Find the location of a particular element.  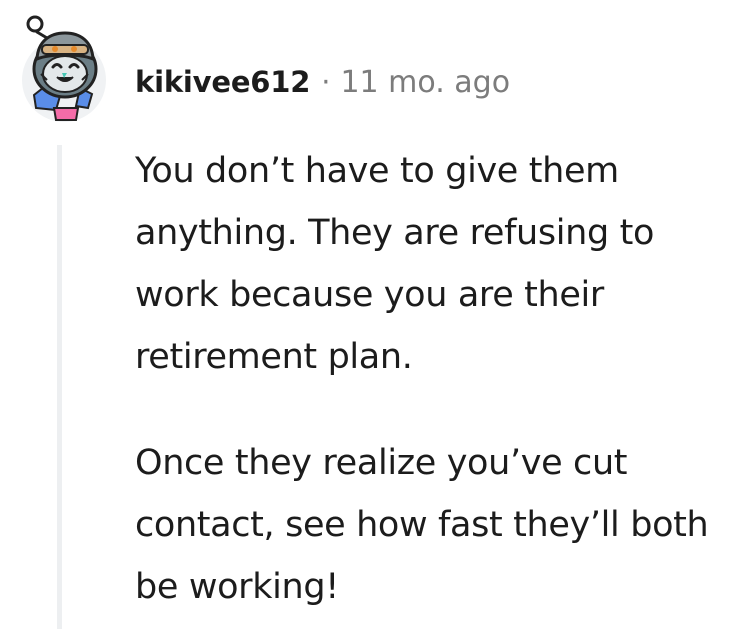

username-link: kikivee612 is located at coordinates (222, 82).